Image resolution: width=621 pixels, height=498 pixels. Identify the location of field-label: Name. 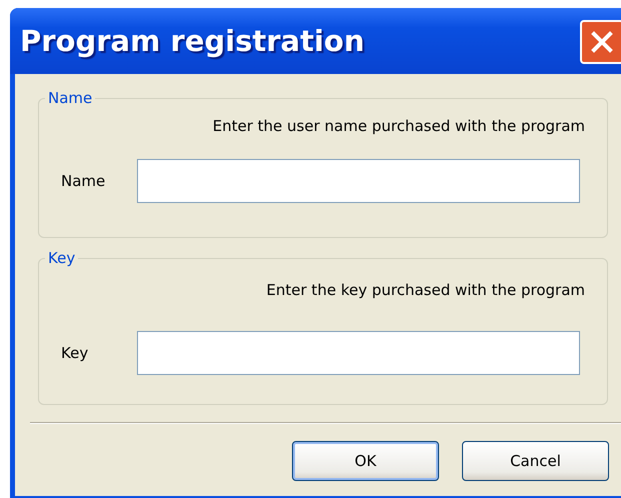
(83, 181).